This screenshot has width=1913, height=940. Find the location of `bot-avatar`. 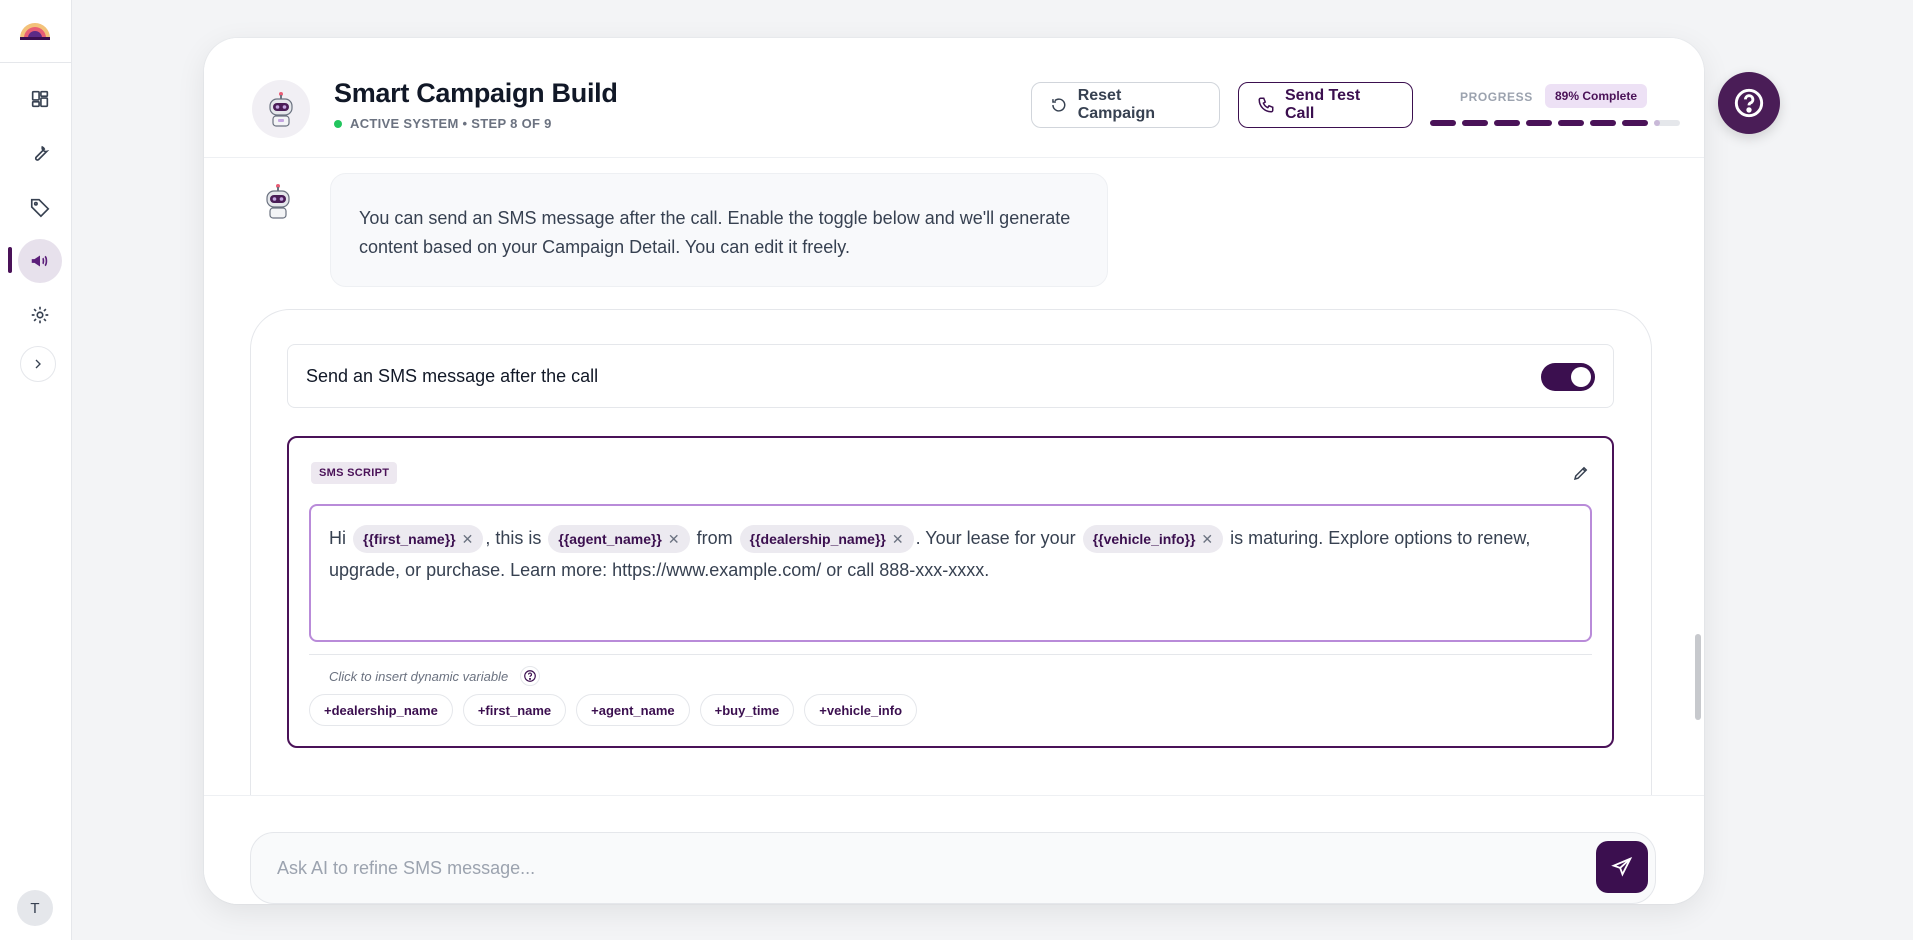

bot-avatar is located at coordinates (281, 109).